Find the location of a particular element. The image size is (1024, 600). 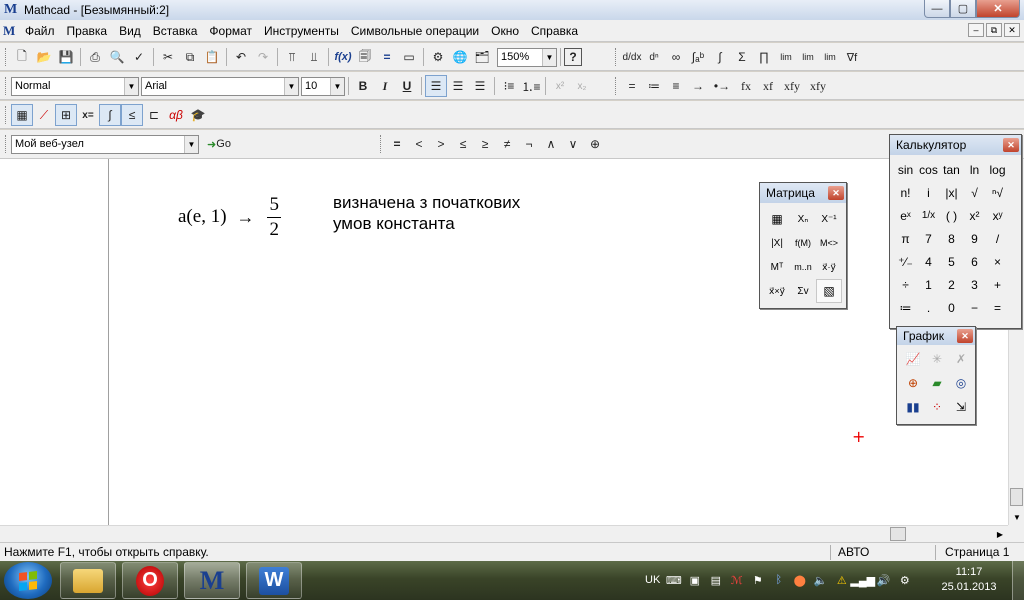

calc-6-button: 6 is located at coordinates (974, 261).